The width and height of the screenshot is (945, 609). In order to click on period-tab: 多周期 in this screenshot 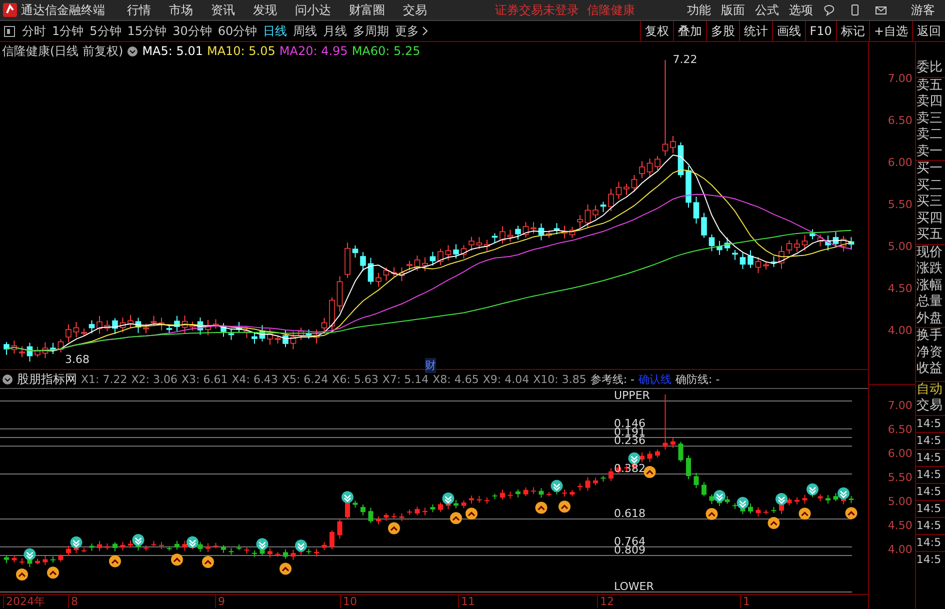, I will do `click(371, 31)`.